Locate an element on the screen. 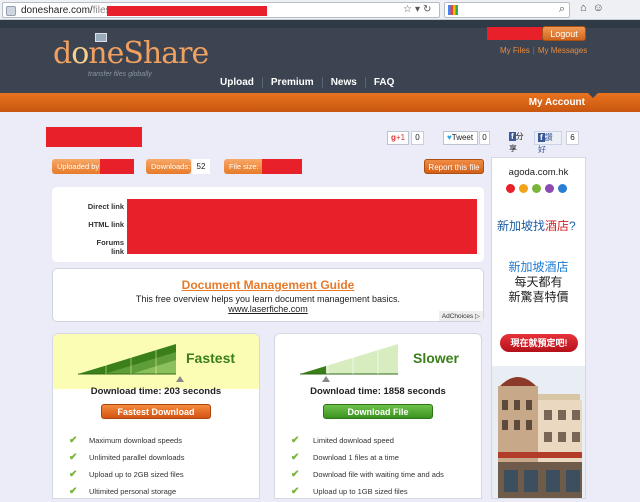 Image resolution: width=640 pixels, height=502 pixels. address-bar: doneshare.com/files ☆▾↻ is located at coordinates (221, 10).